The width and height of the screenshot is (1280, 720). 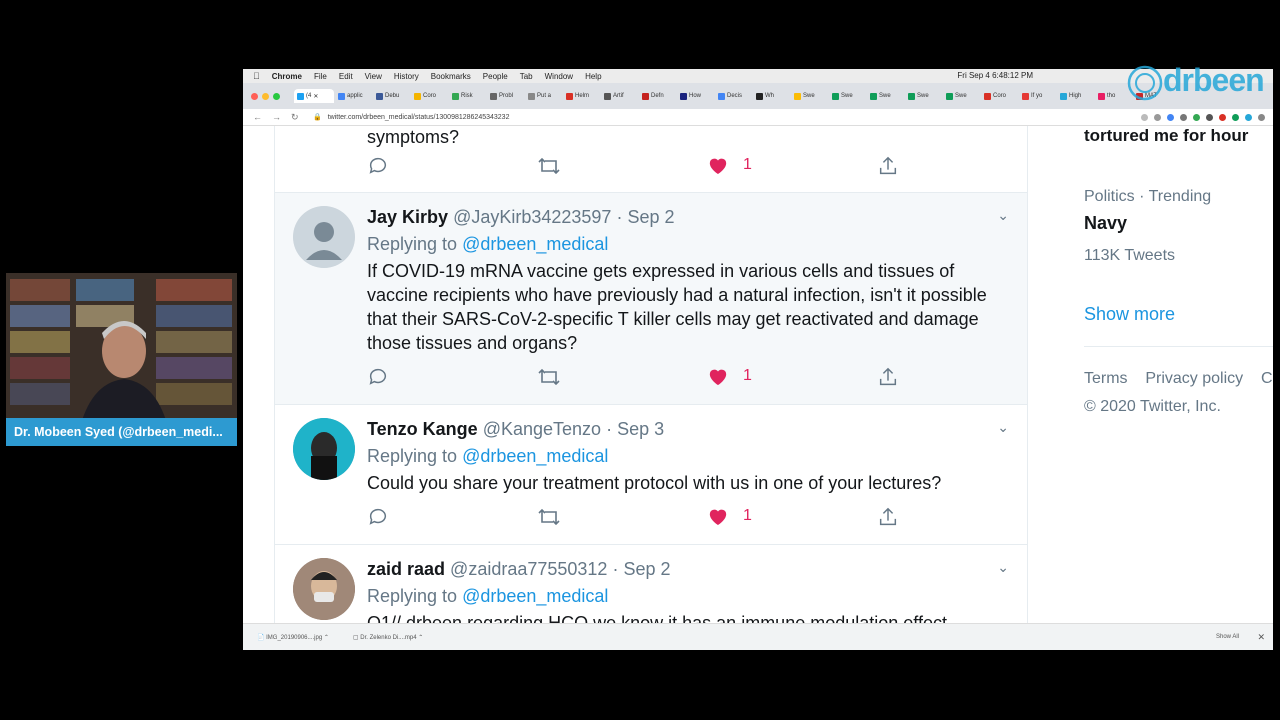 I want to click on menu-window: Window, so click(x=559, y=76).